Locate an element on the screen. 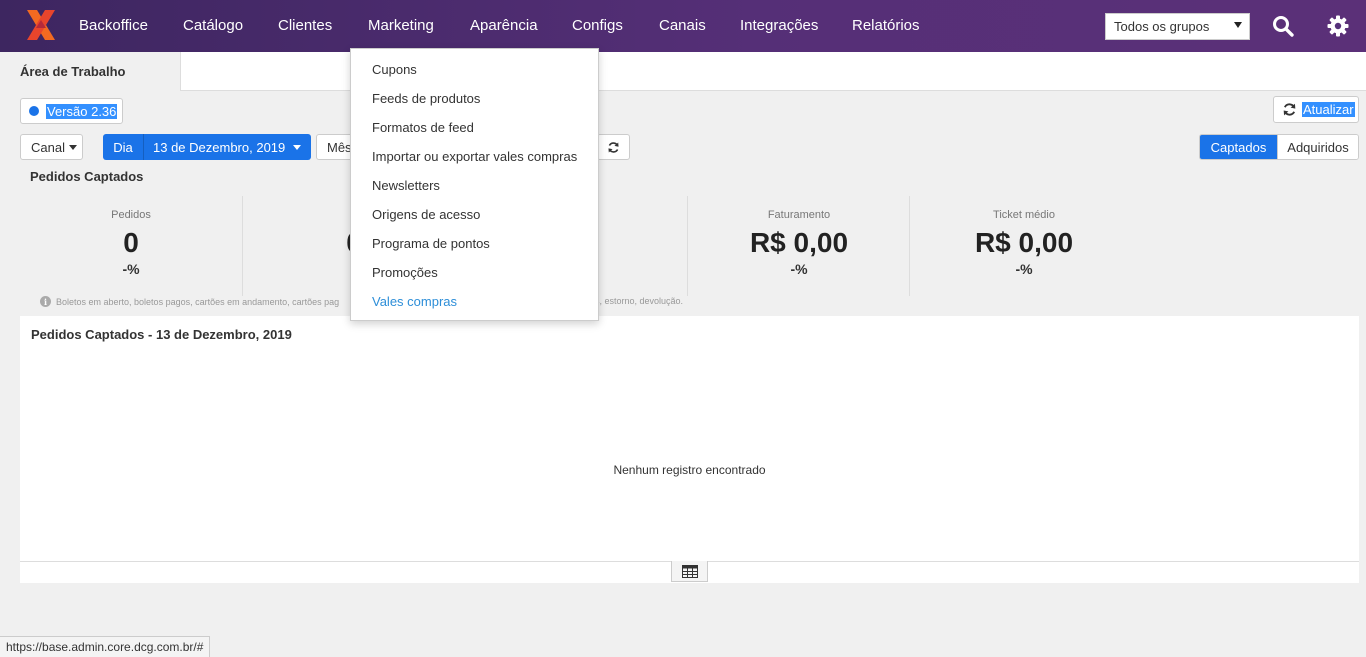 The width and height of the screenshot is (1366, 657). nav-backoffice: Backoffice is located at coordinates (113, 25).